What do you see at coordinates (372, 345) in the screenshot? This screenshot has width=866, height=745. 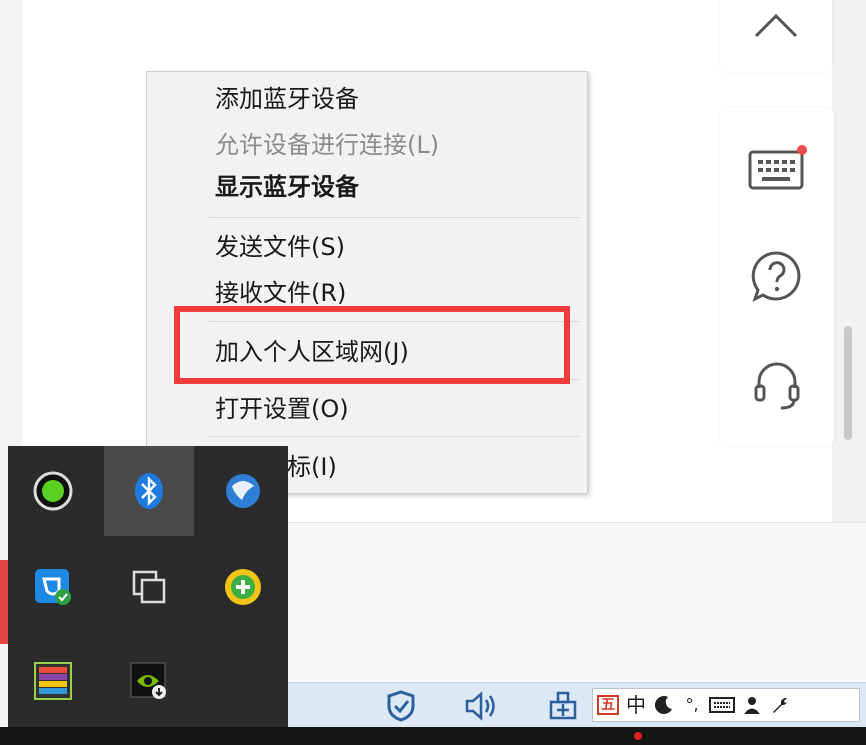 I see `highlight-annotation-box` at bounding box center [372, 345].